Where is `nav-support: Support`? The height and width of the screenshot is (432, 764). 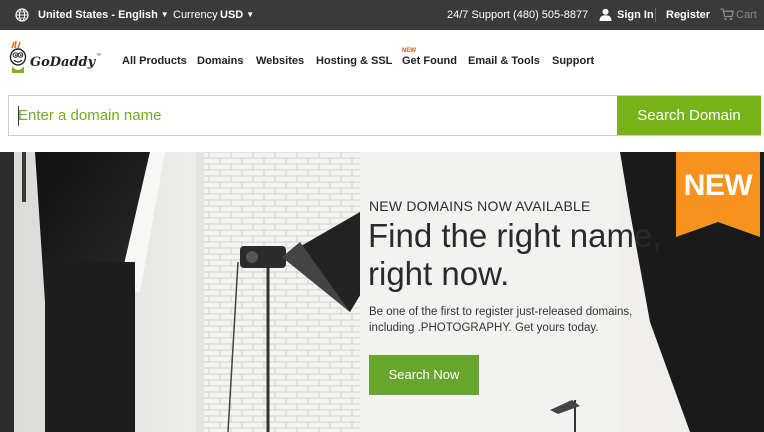 nav-support: Support is located at coordinates (573, 61).